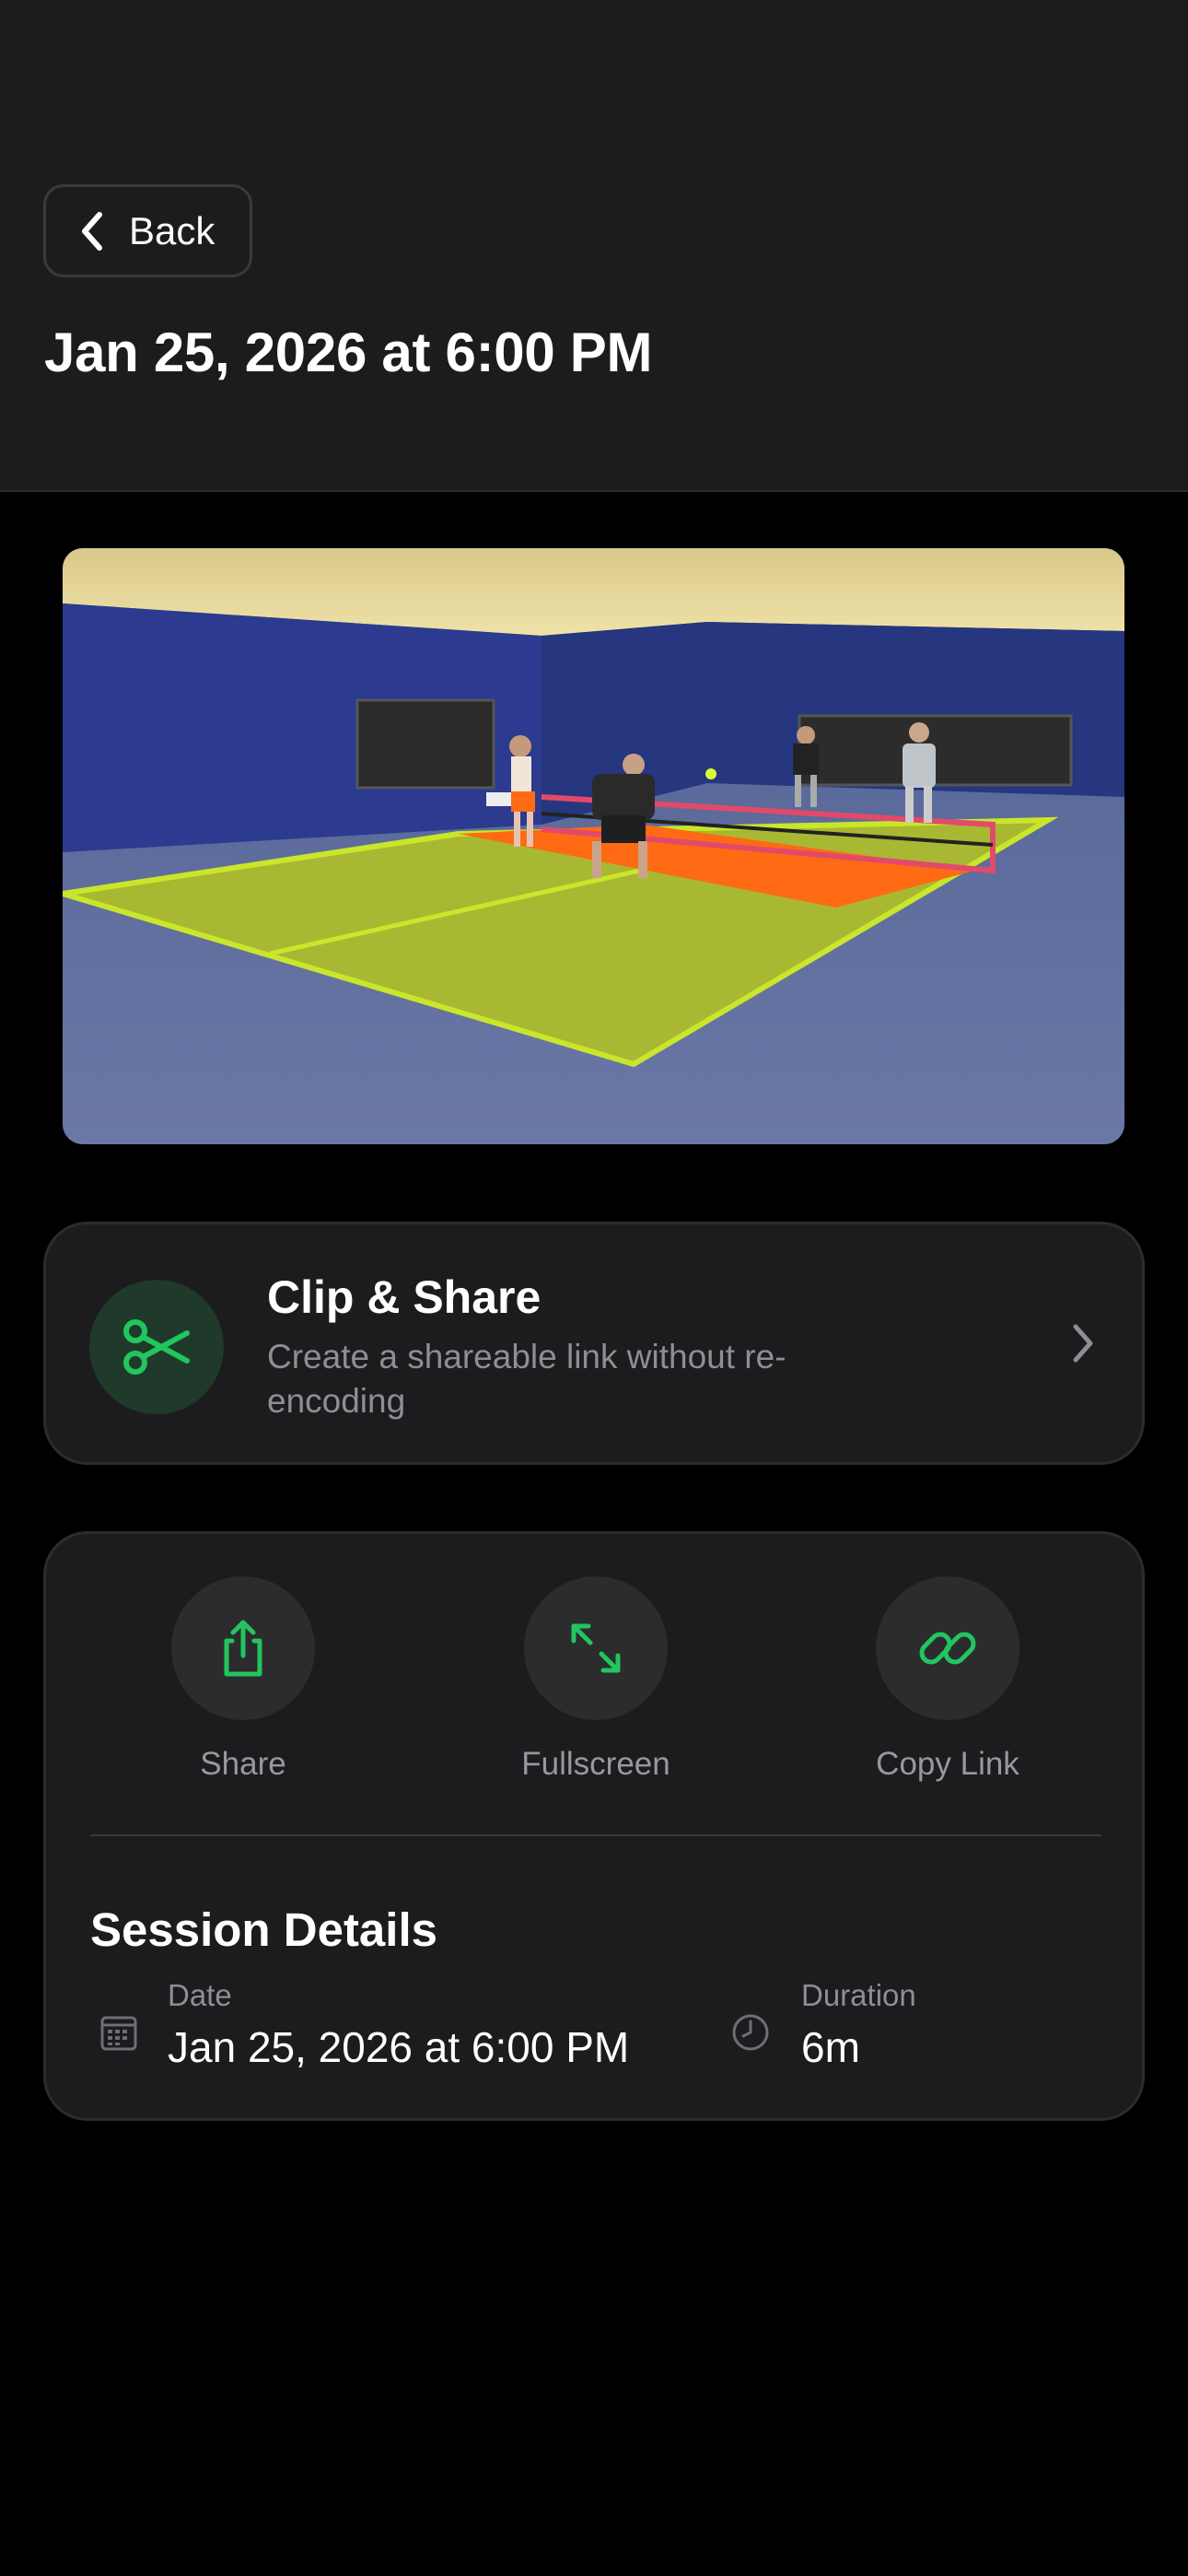 The width and height of the screenshot is (1188, 2576). Describe the element at coordinates (348, 352) in the screenshot. I see `page-title: Jan 25, 2026 at 6:00 PM` at that location.